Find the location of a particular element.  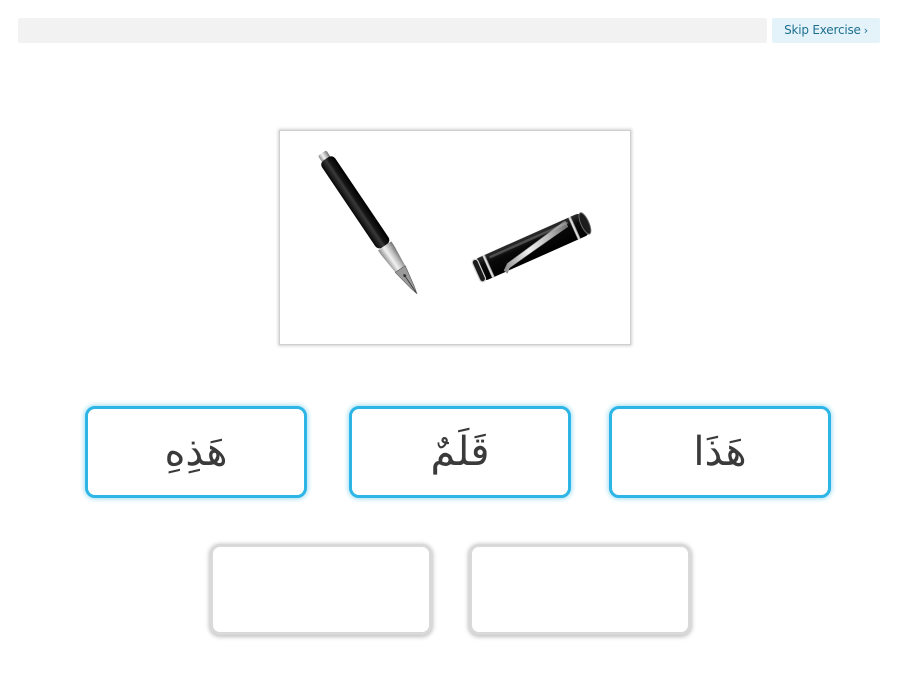

fountain-pen-icon is located at coordinates (455, 222).